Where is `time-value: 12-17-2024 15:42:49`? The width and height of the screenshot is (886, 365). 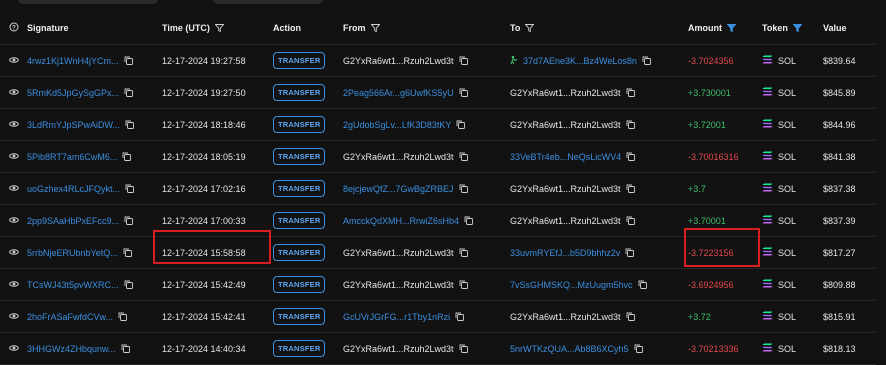 time-value: 12-17-2024 15:42:49 is located at coordinates (204, 284).